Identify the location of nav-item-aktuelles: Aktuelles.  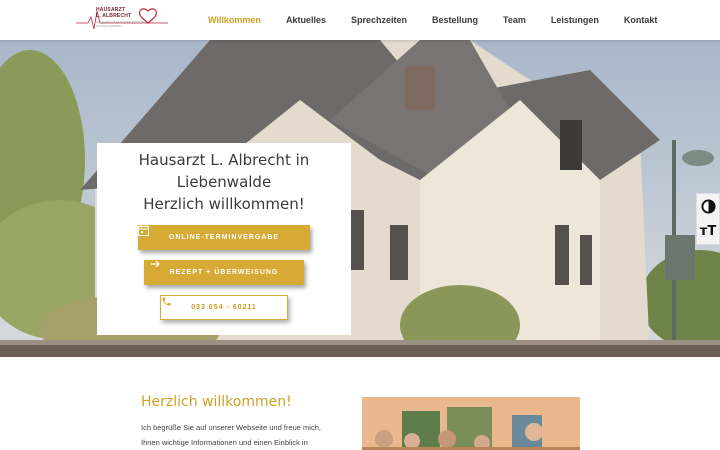
(306, 20).